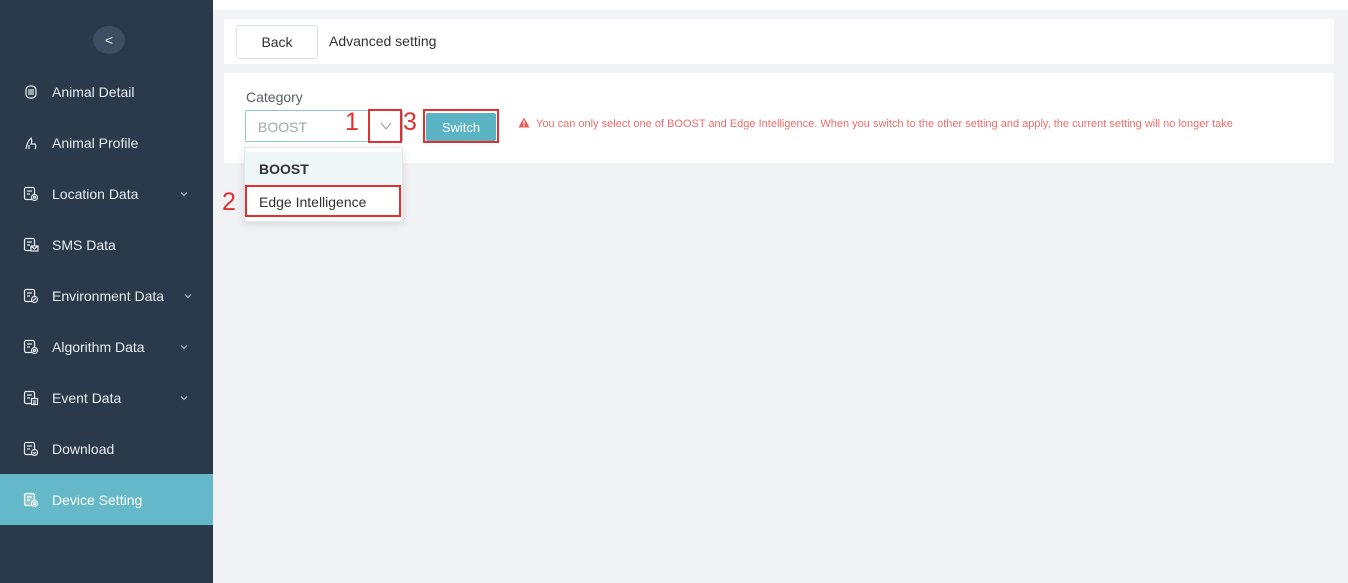 The height and width of the screenshot is (583, 1348). Describe the element at coordinates (95, 193) in the screenshot. I see `sidebar-item-label: Location Data` at that location.